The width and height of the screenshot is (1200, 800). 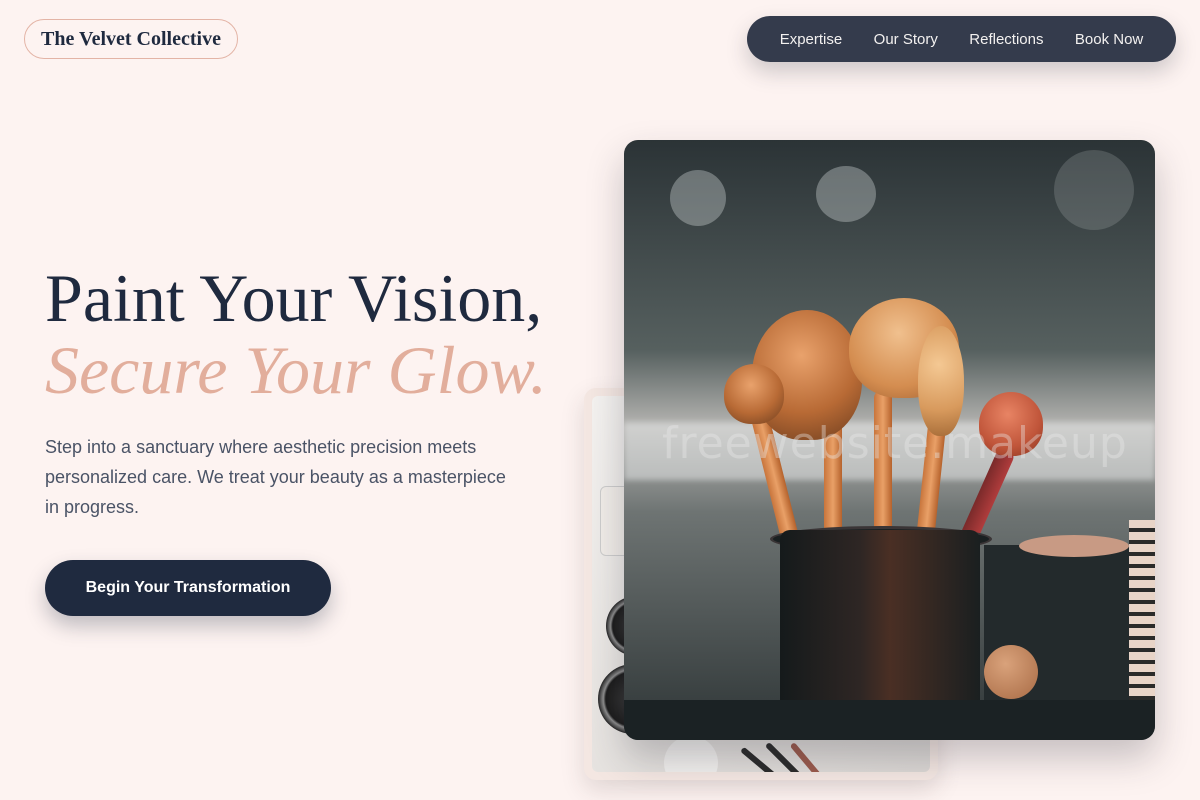 I want to click on nav-item-reflections: Reflections, so click(x=1006, y=39).